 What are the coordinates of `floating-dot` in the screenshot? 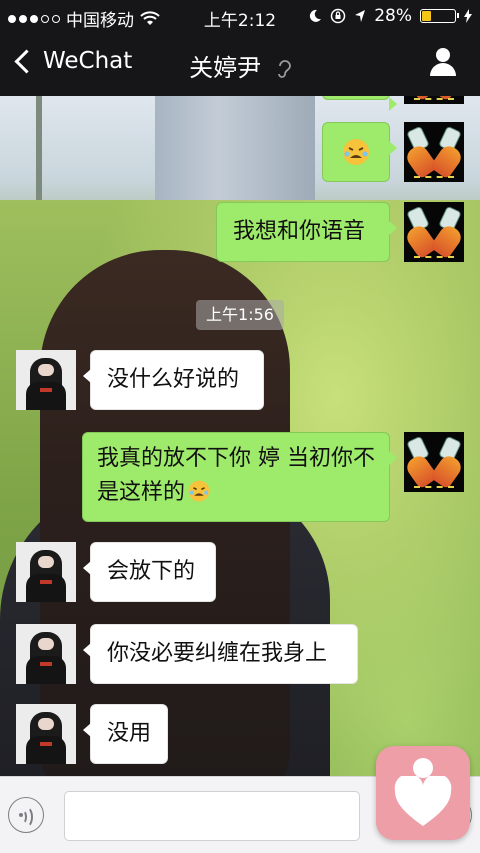 It's located at (423, 768).